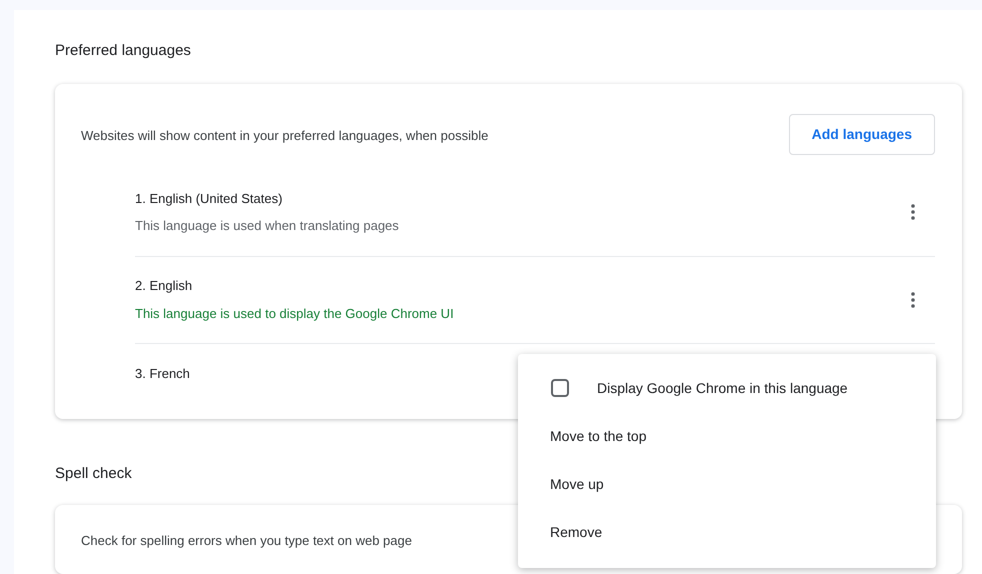  I want to click on add-languages-button: Add languages, so click(861, 134).